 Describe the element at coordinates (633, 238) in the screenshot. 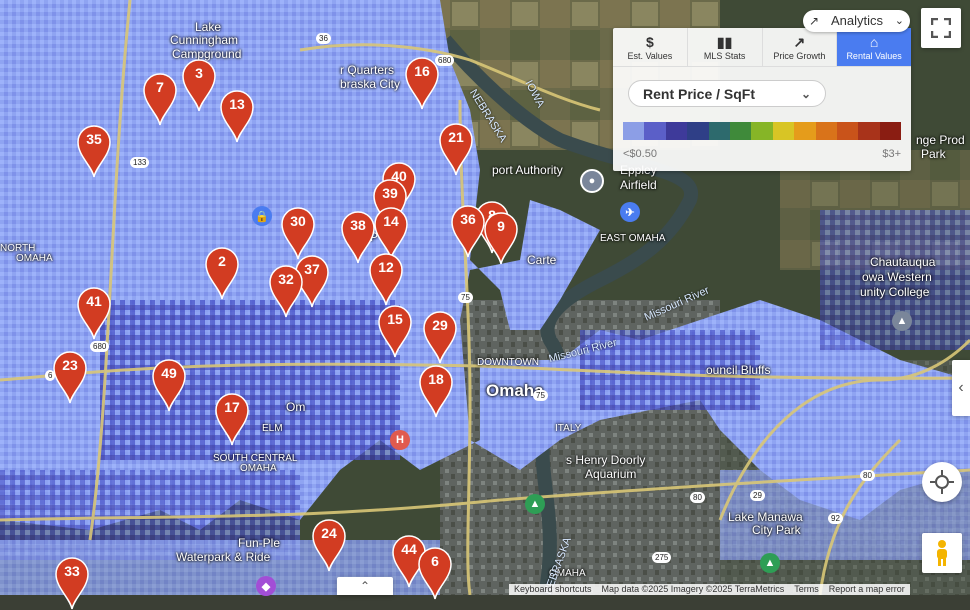

I see `place-label: EAST OMAHA` at that location.